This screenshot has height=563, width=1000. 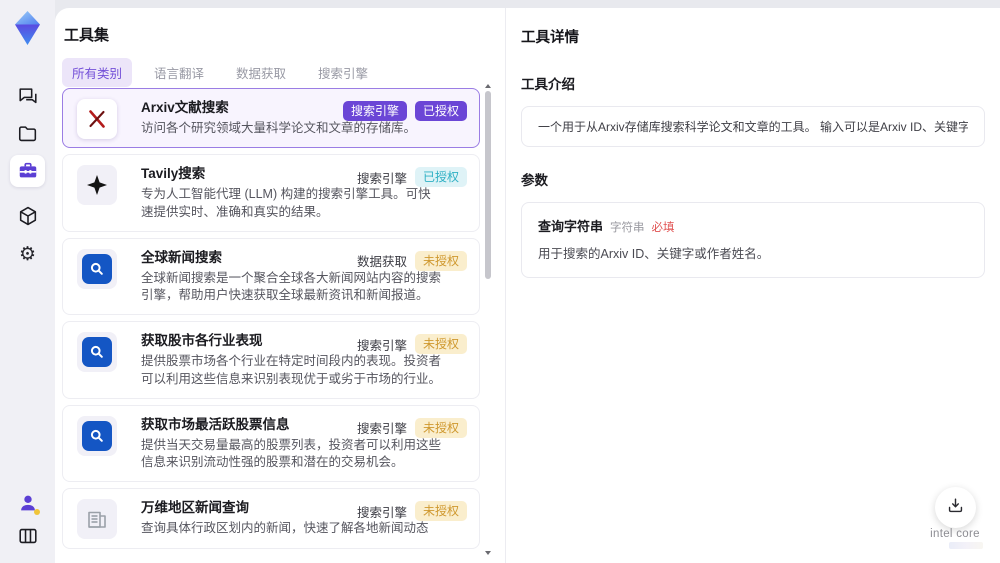 What do you see at coordinates (488, 86) in the screenshot?
I see `scroll-up-arrow` at bounding box center [488, 86].